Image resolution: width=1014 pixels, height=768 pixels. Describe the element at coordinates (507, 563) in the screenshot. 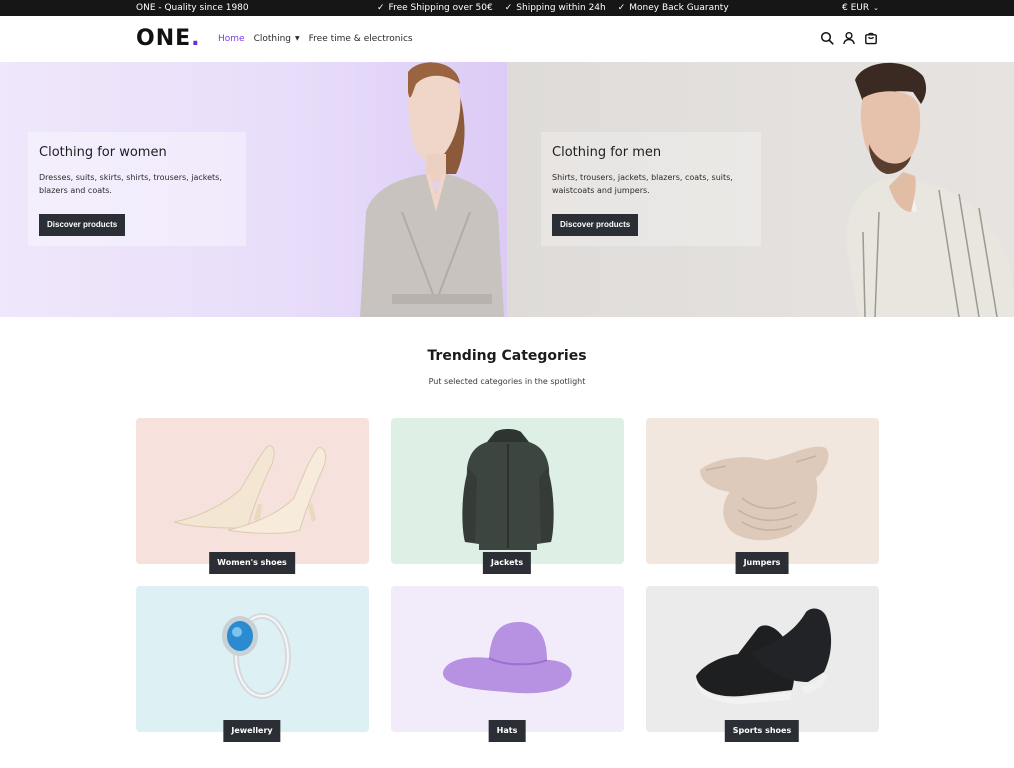

I see `category-label: Jackets` at that location.